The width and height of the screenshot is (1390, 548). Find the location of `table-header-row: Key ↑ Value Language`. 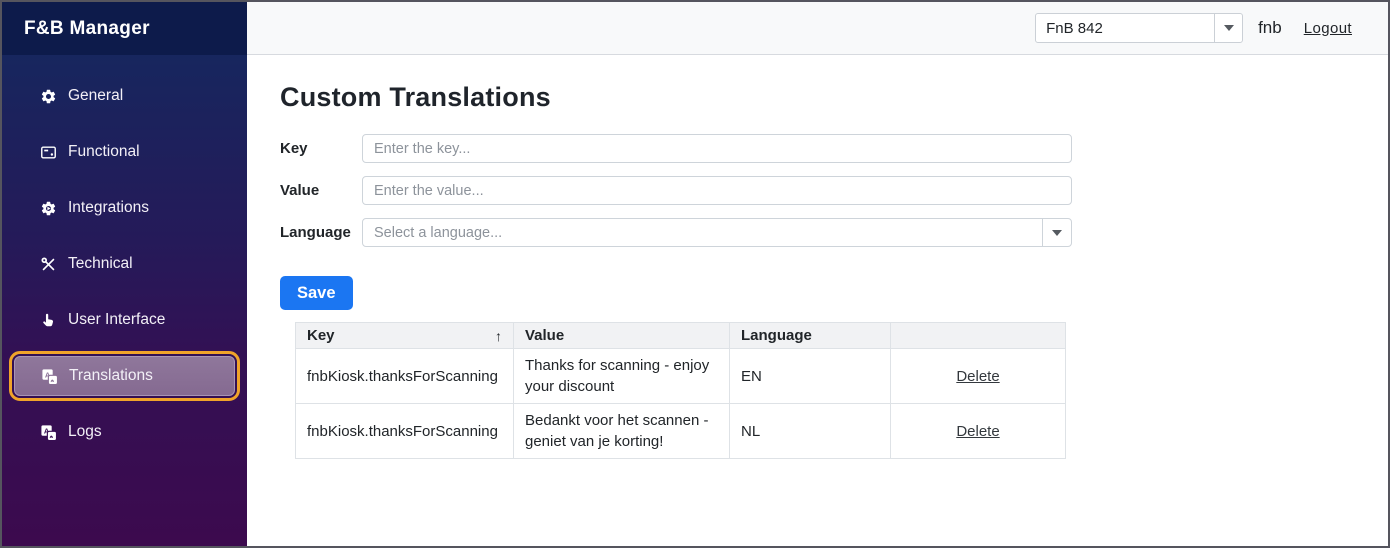

table-header-row: Key ↑ Value Language is located at coordinates (680, 335).